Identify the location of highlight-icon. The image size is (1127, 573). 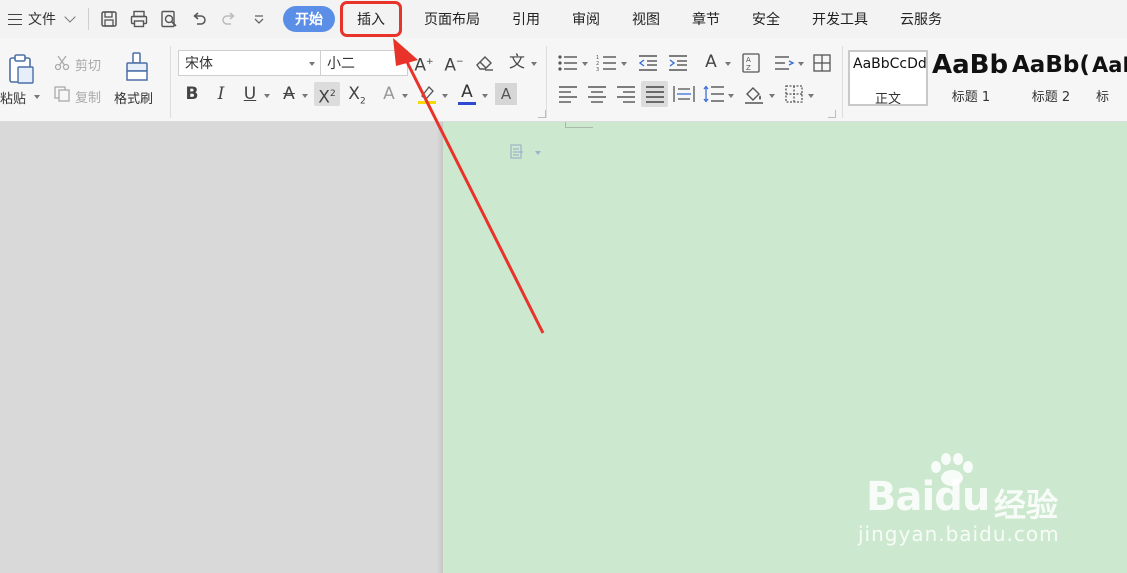
(427, 94).